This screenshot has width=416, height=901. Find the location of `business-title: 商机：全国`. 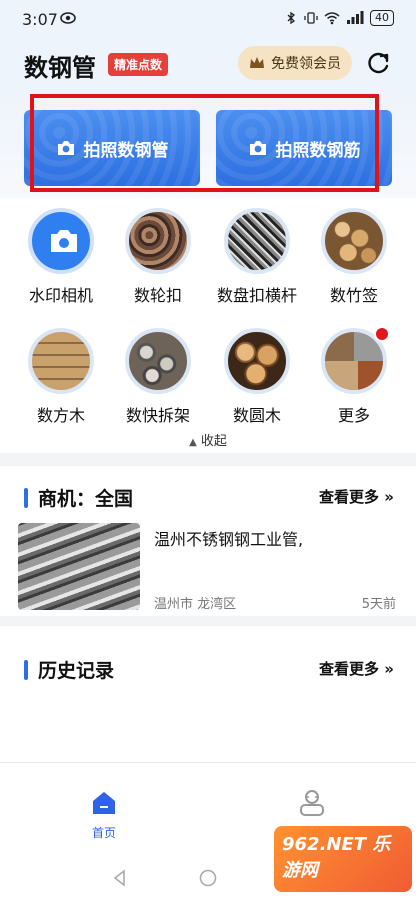

business-title: 商机：全国 is located at coordinates (78, 497).